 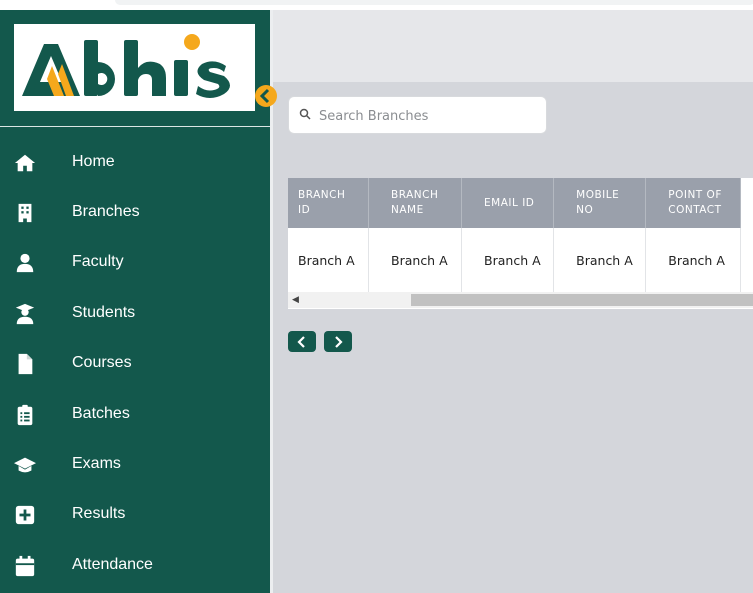 What do you see at coordinates (25, 314) in the screenshot?
I see `graduate-user-icon` at bounding box center [25, 314].